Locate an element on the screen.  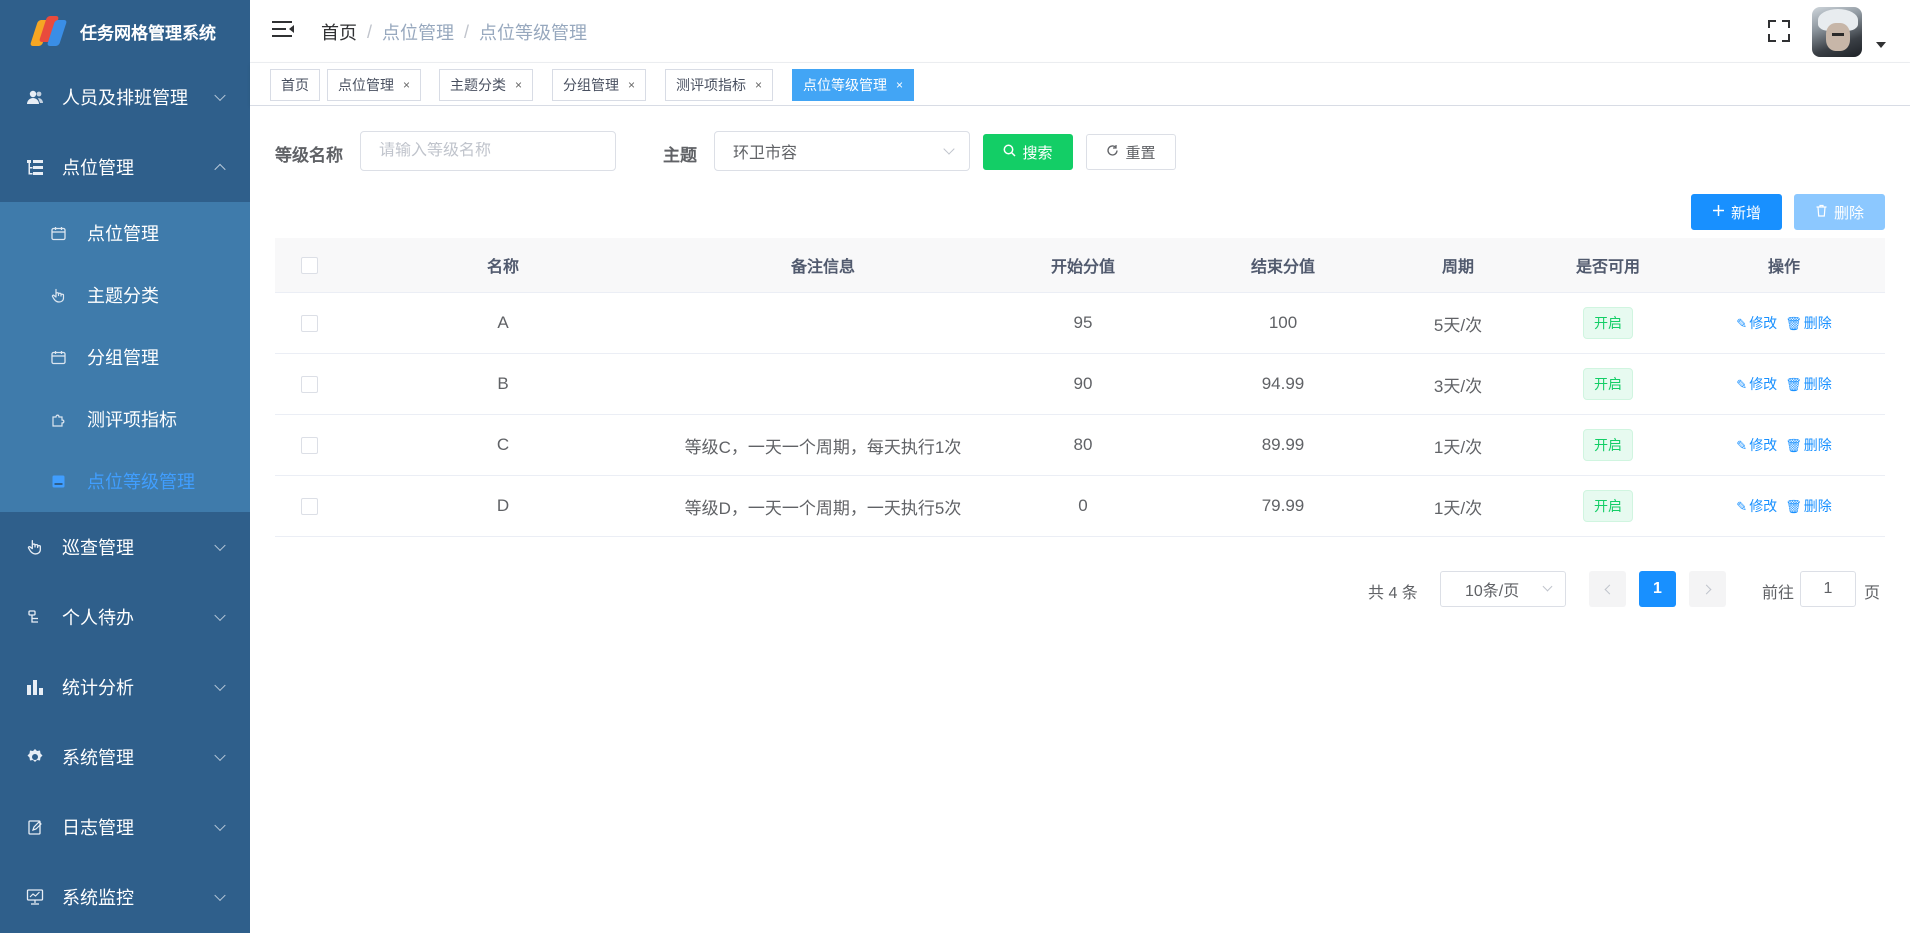
cell-start-score: 80 is located at coordinates (1083, 444).